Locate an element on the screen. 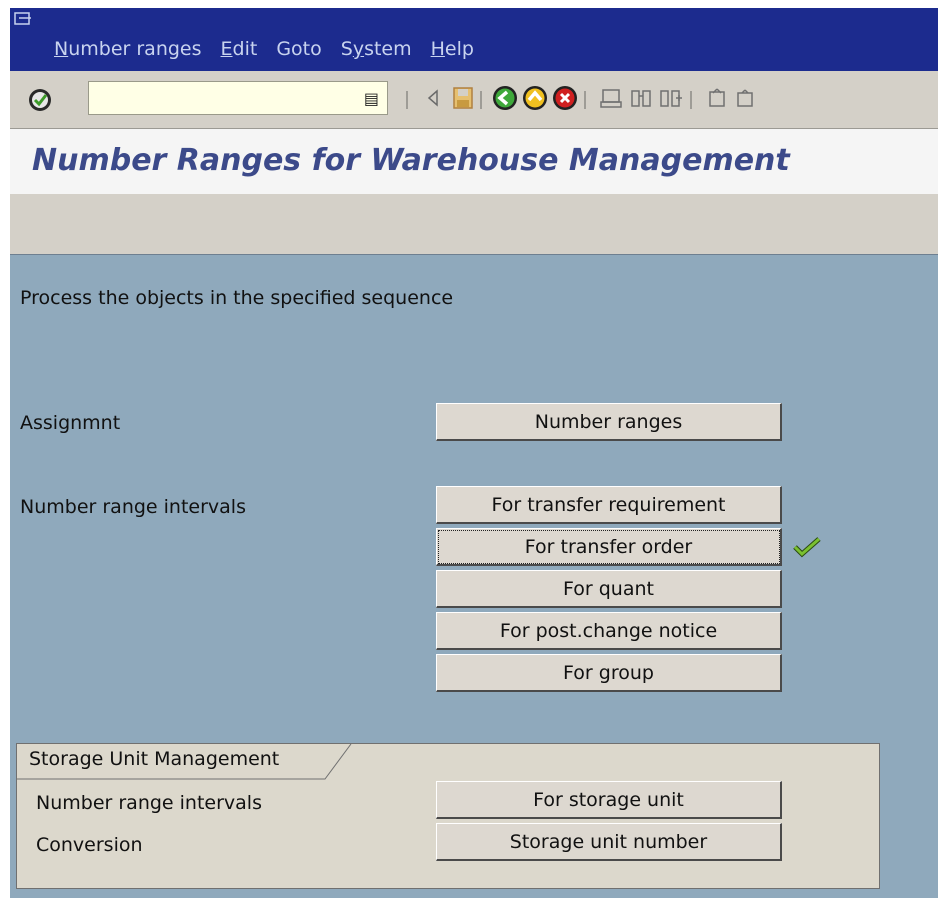 This screenshot has width=938, height=904. save-icon is located at coordinates (463, 98).